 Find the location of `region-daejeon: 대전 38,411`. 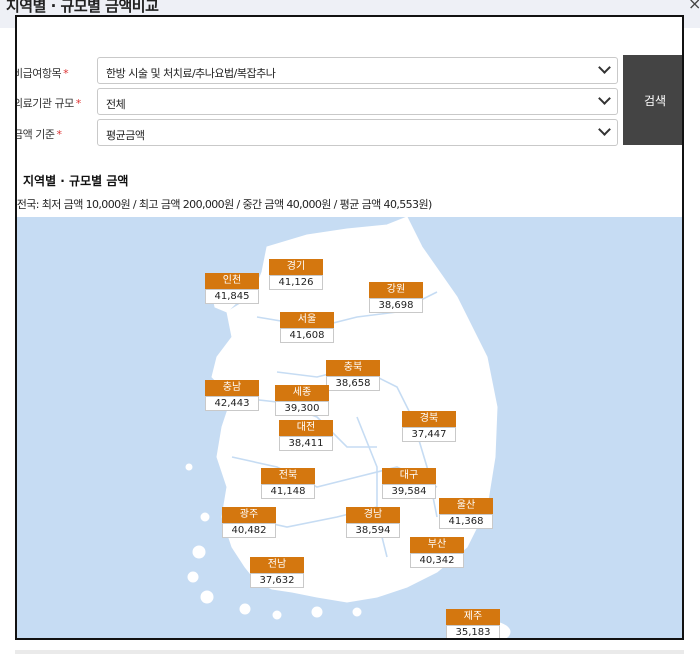

region-daejeon: 대전 38,411 is located at coordinates (306, 435).